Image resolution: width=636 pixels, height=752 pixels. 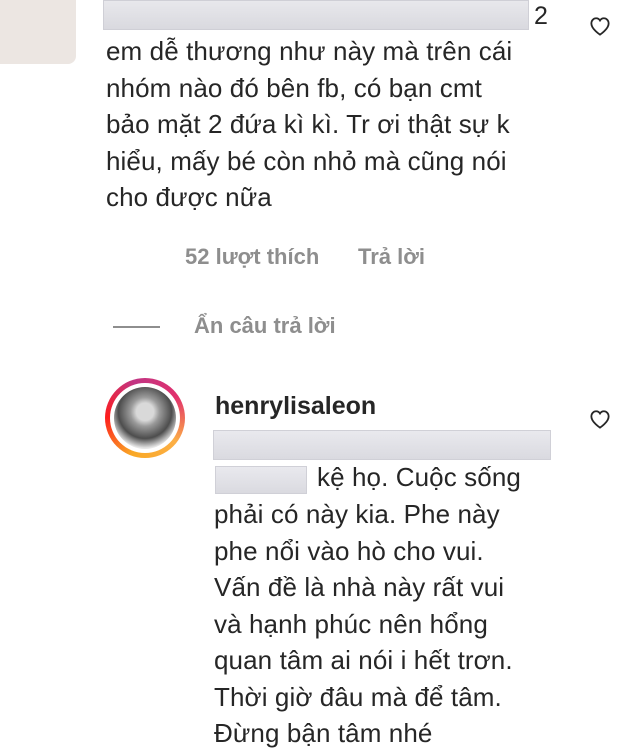 I want to click on comment-line: bảo mặt 2 đứa kì kì. Tr ơi thật sự k, so click(x=308, y=124).